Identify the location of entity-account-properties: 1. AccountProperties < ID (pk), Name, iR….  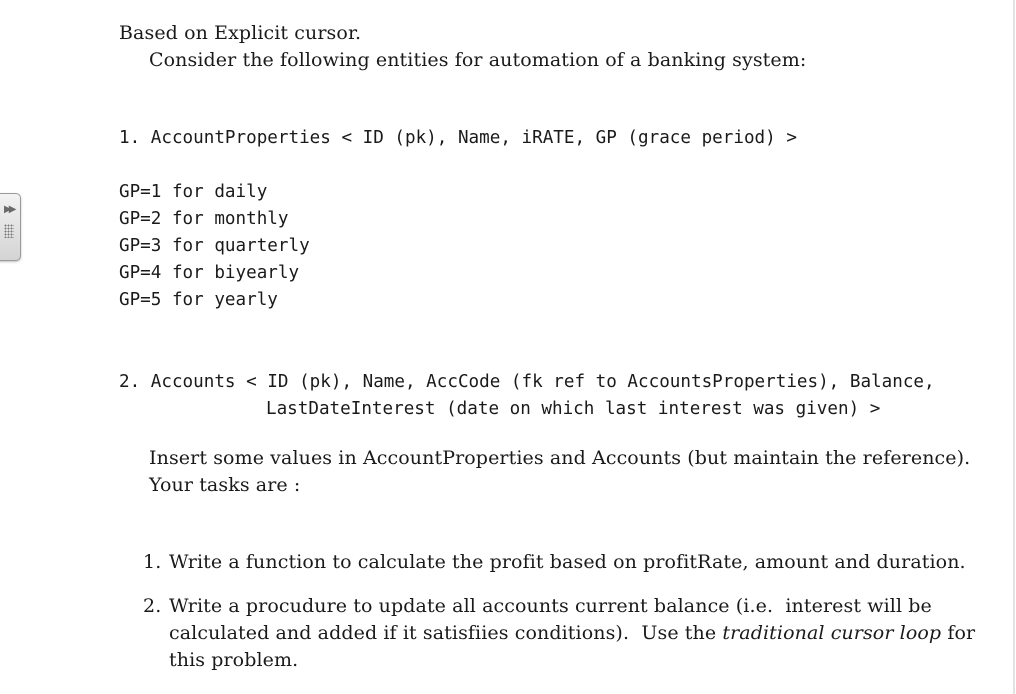
(458, 138).